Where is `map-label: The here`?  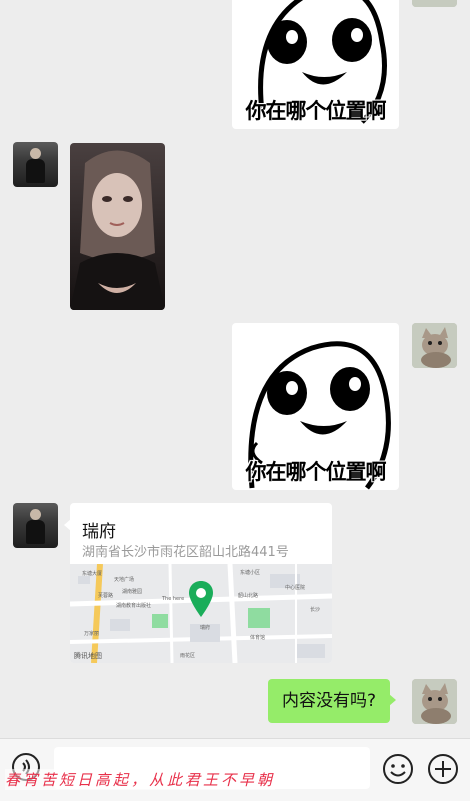 map-label: The here is located at coordinates (173, 599).